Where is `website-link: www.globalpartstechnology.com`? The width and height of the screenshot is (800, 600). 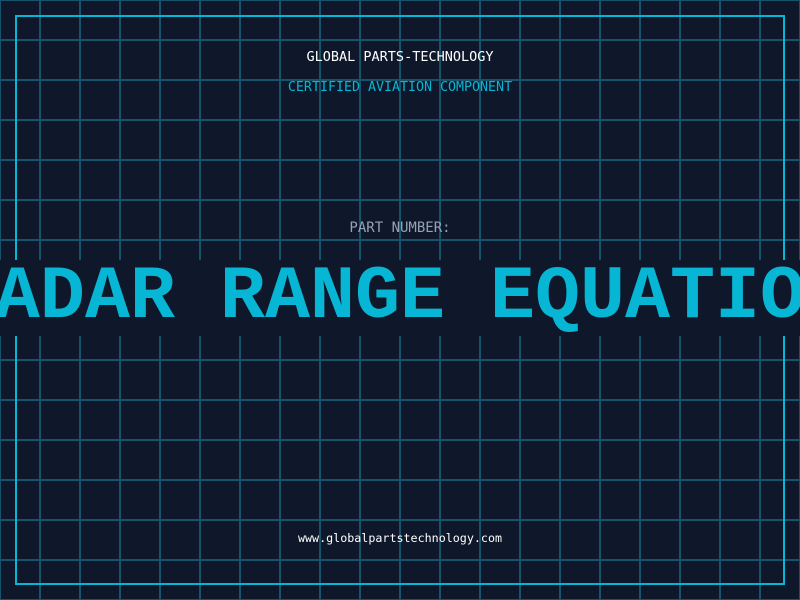 website-link: www.globalpartstechnology.com is located at coordinates (400, 538).